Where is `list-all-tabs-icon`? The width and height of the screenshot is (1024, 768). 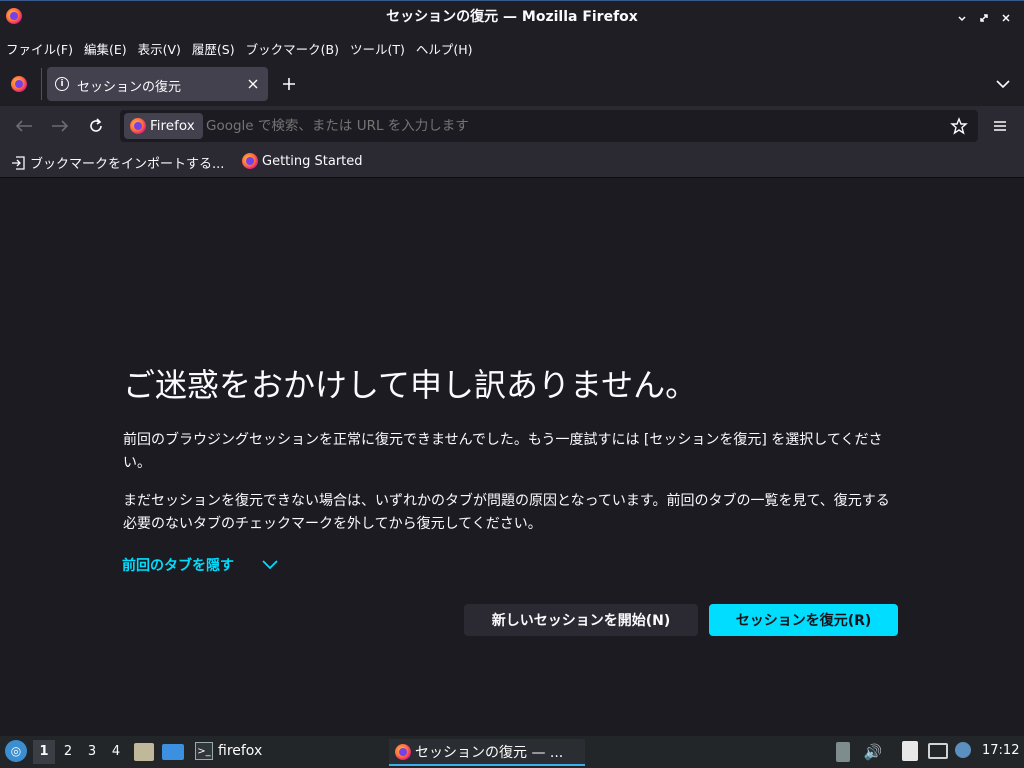 list-all-tabs-icon is located at coordinates (1003, 84).